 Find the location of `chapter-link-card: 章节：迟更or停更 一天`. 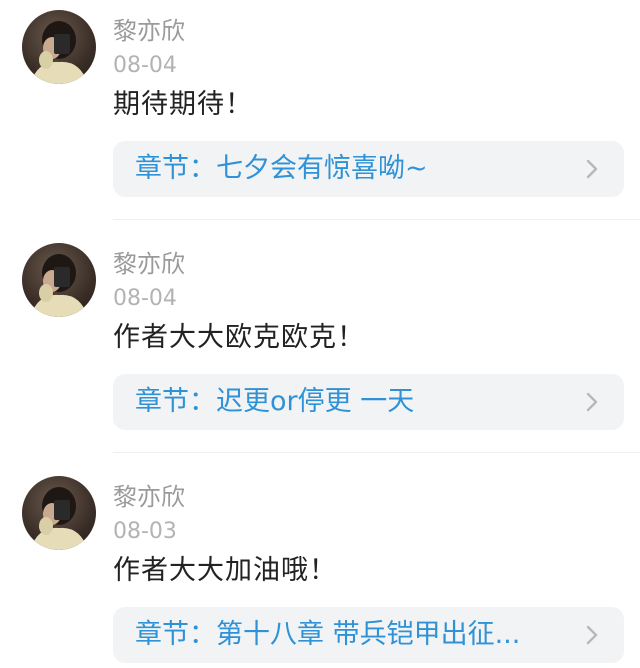

chapter-link-card: 章节：迟更or停更 一天 is located at coordinates (368, 402).